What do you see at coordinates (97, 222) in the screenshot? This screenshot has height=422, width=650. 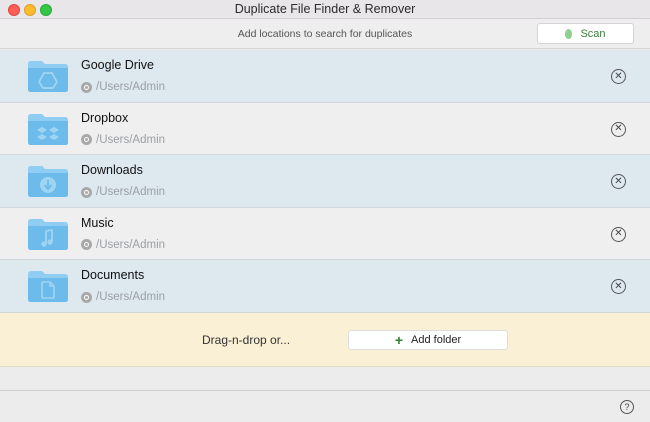 I see `location-name: Music` at bounding box center [97, 222].